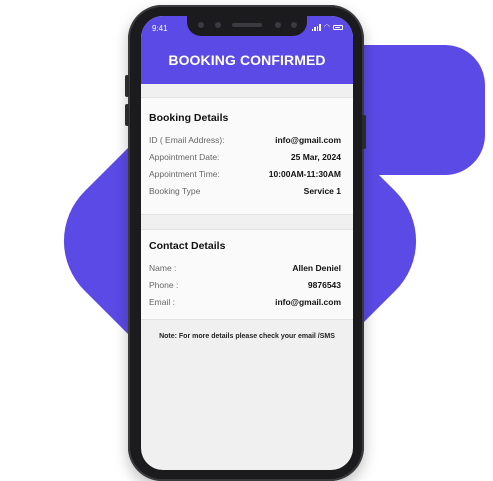 Image resolution: width=493 pixels, height=481 pixels. What do you see at coordinates (187, 140) in the screenshot?
I see `row-label: ID ( Email Address):` at bounding box center [187, 140].